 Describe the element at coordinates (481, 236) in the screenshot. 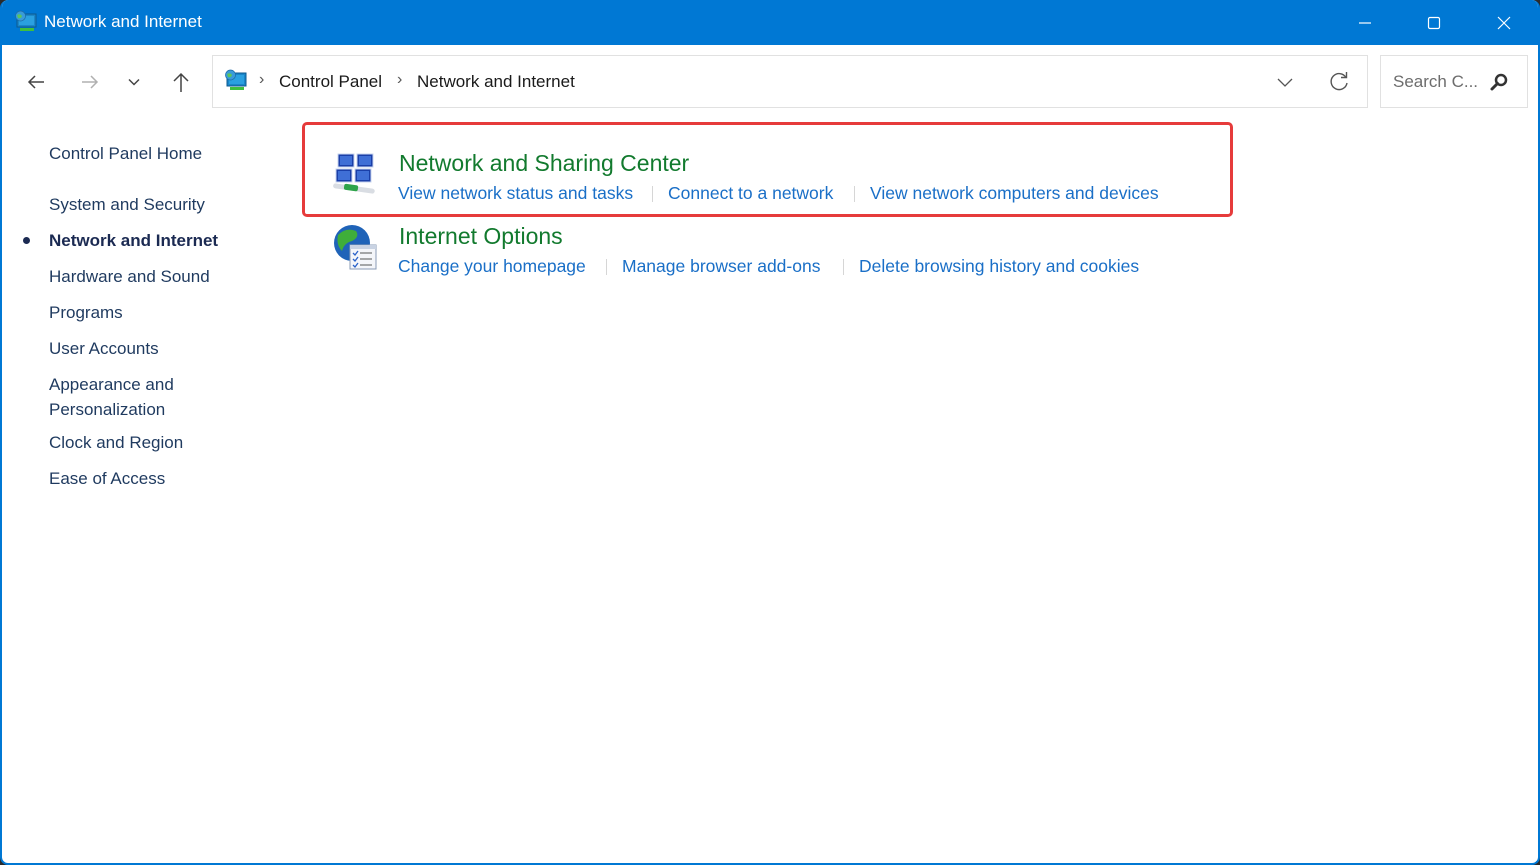

I see `category-title-internet-options: Internet Options` at that location.